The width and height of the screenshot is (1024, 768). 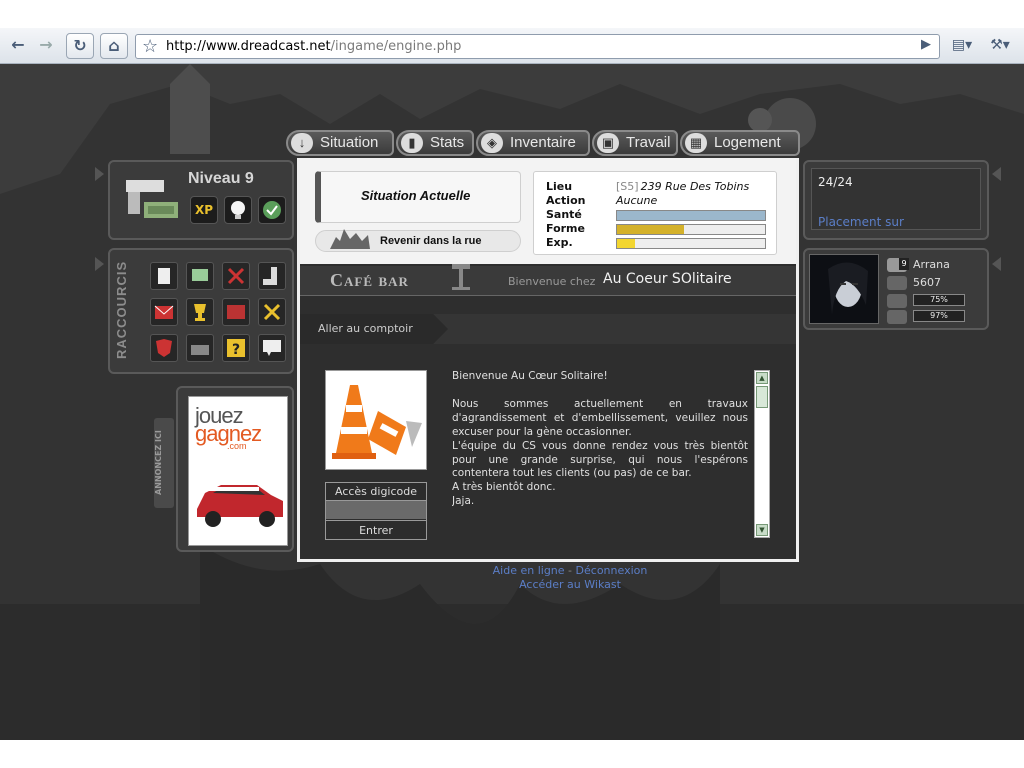 I want to click on page-menu-icon: ▤▾, so click(x=962, y=46).